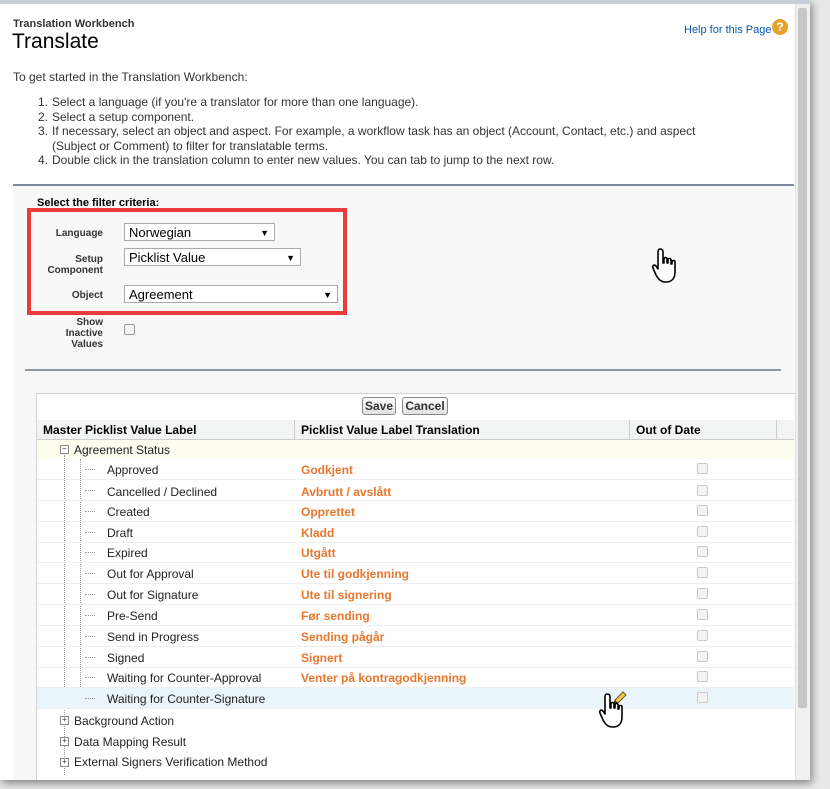 The width and height of the screenshot is (830, 789). I want to click on master-label: Signed, so click(126, 658).